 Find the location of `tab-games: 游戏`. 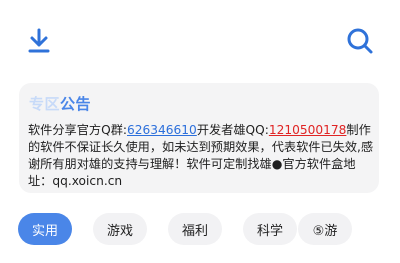

tab-games: 游戏 is located at coordinates (120, 229).